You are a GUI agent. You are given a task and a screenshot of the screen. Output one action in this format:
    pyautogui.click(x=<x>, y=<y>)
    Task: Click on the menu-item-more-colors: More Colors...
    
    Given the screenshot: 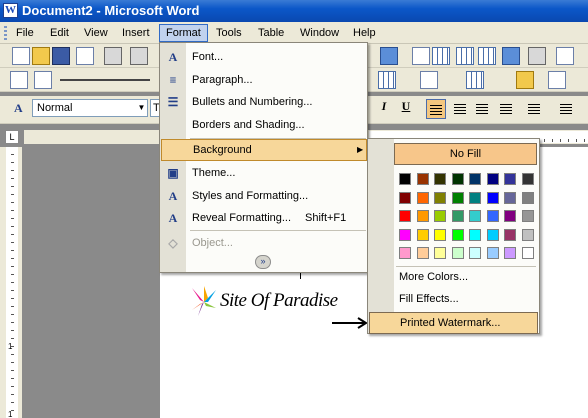 What is the action you would take?
    pyautogui.click(x=453, y=277)
    